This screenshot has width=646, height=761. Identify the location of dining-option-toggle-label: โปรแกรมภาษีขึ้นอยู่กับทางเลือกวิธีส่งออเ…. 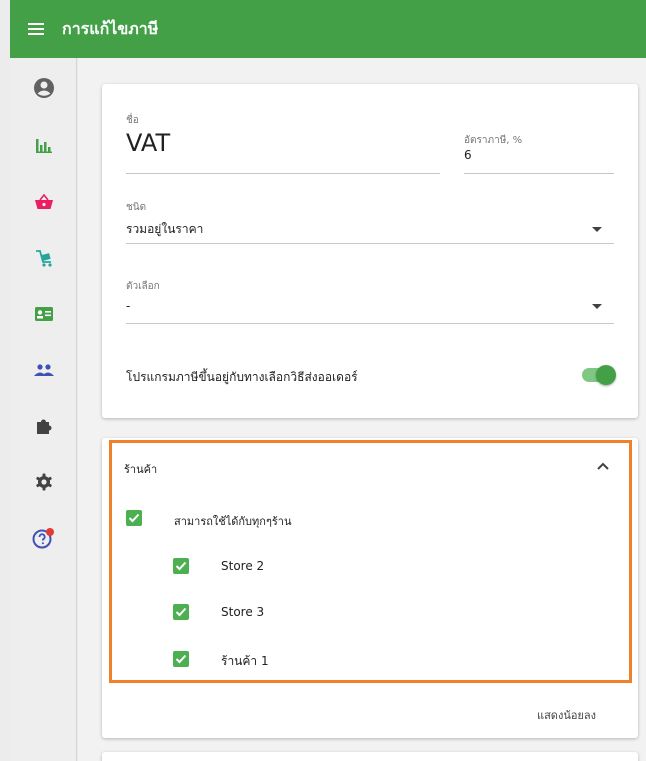
(242, 377).